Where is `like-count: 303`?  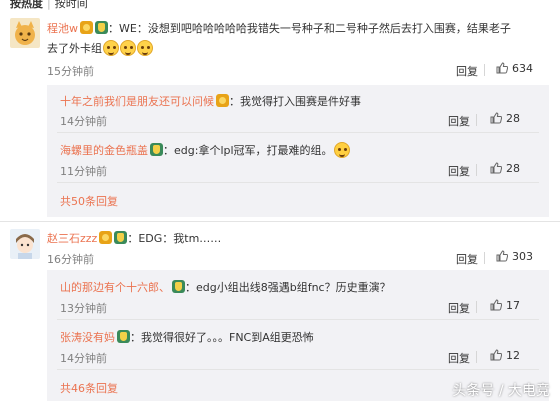 like-count: 303 is located at coordinates (522, 256).